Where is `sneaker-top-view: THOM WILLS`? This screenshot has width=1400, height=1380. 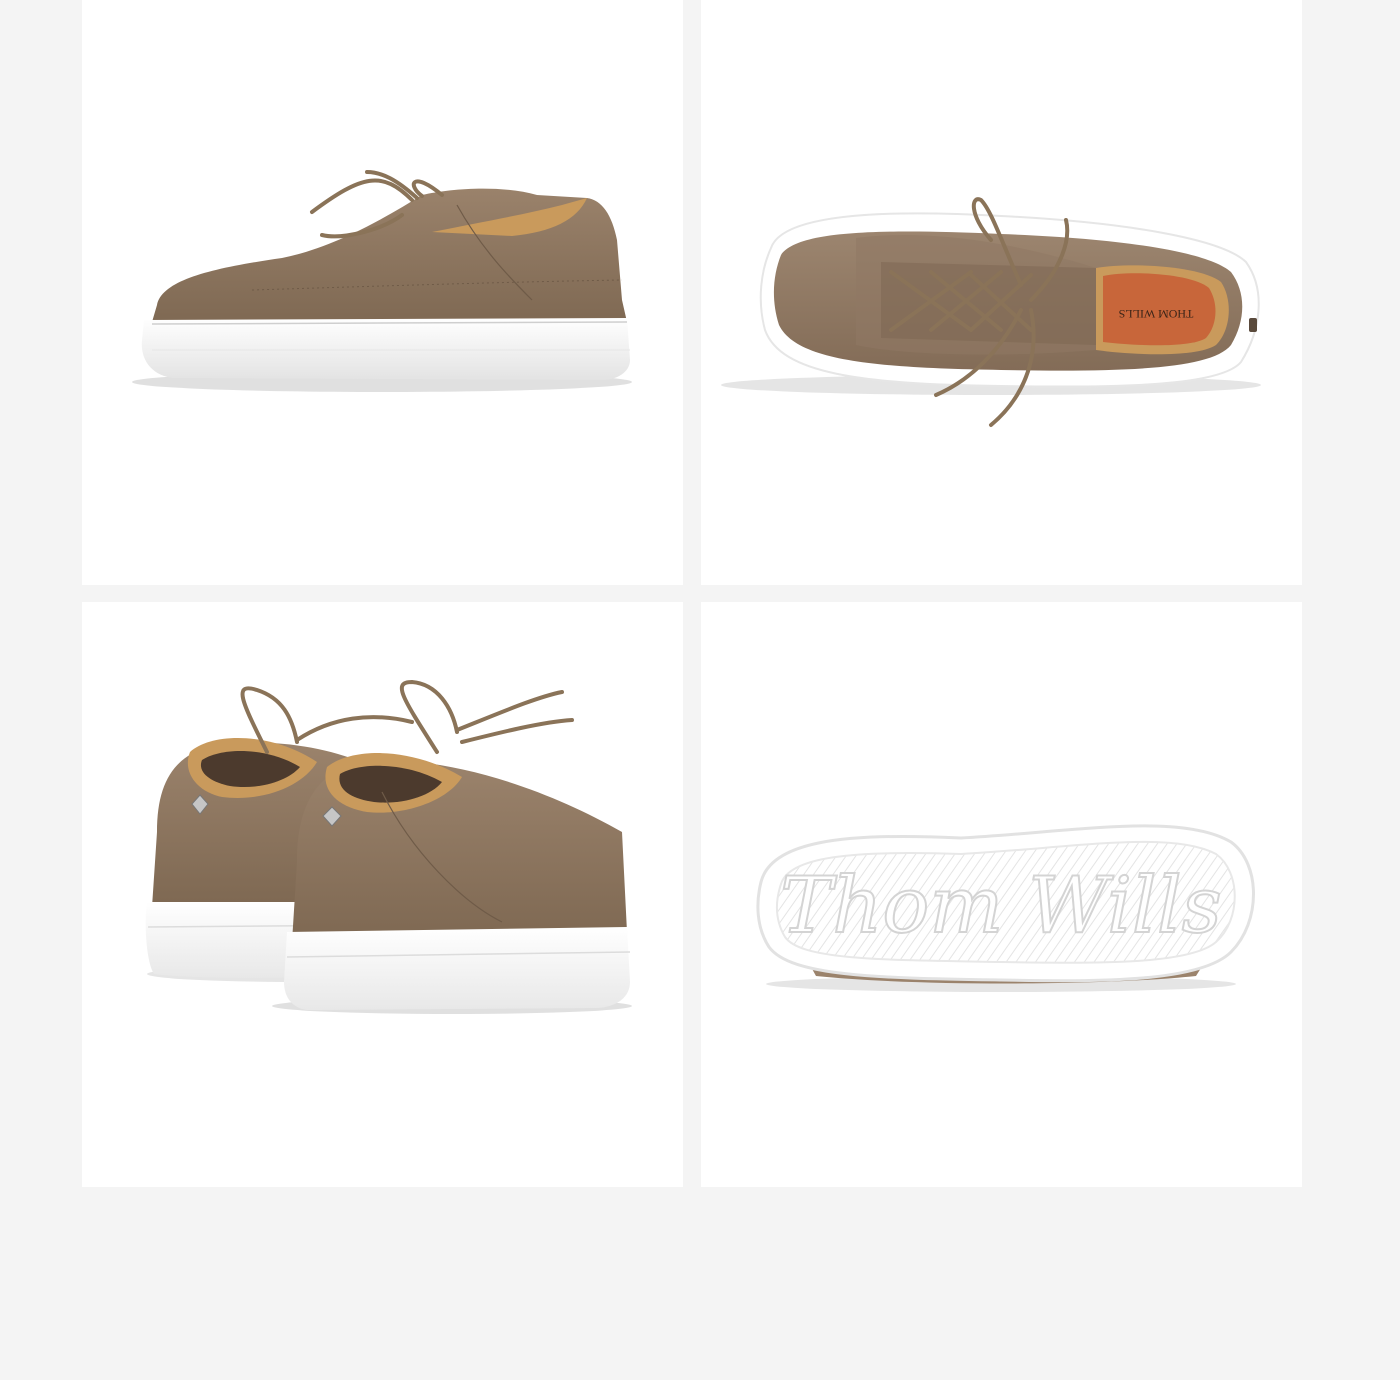
sneaker-top-view: THOM WILLS is located at coordinates (991, 312).